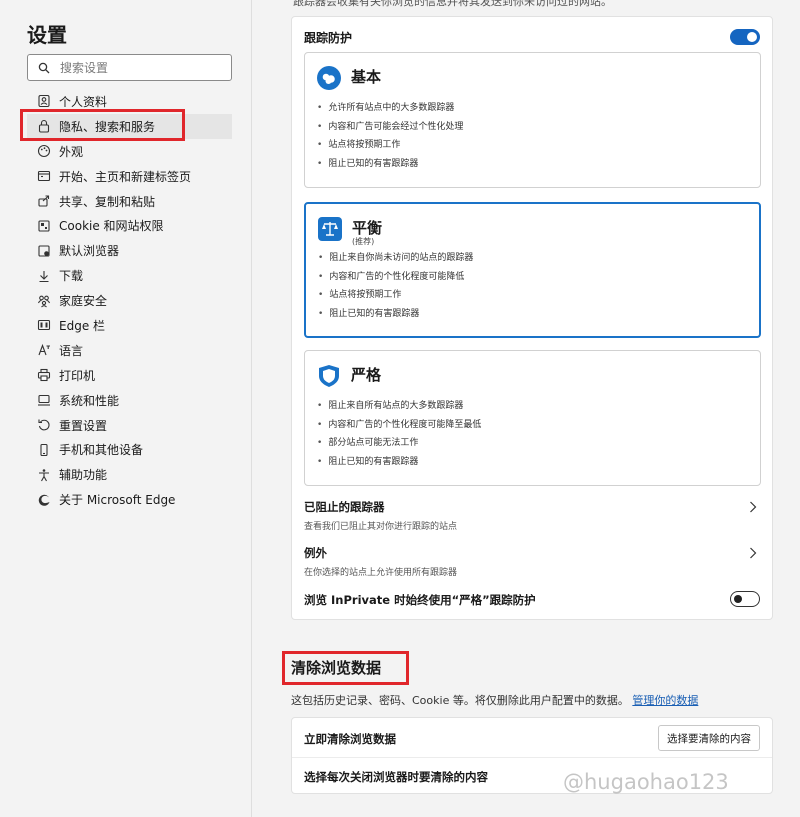 The image size is (800, 817). Describe the element at coordinates (135, 67) in the screenshot. I see `search-input` at that location.